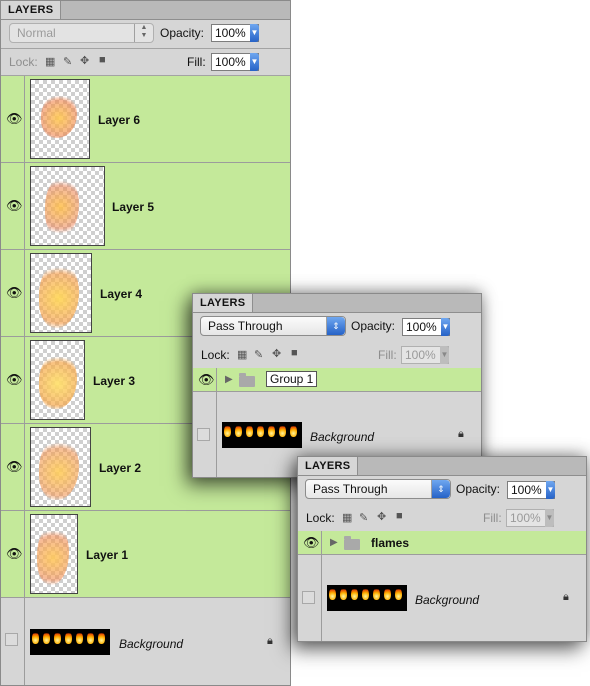  What do you see at coordinates (114, 381) in the screenshot?
I see `layer-name: Layer 3` at bounding box center [114, 381].